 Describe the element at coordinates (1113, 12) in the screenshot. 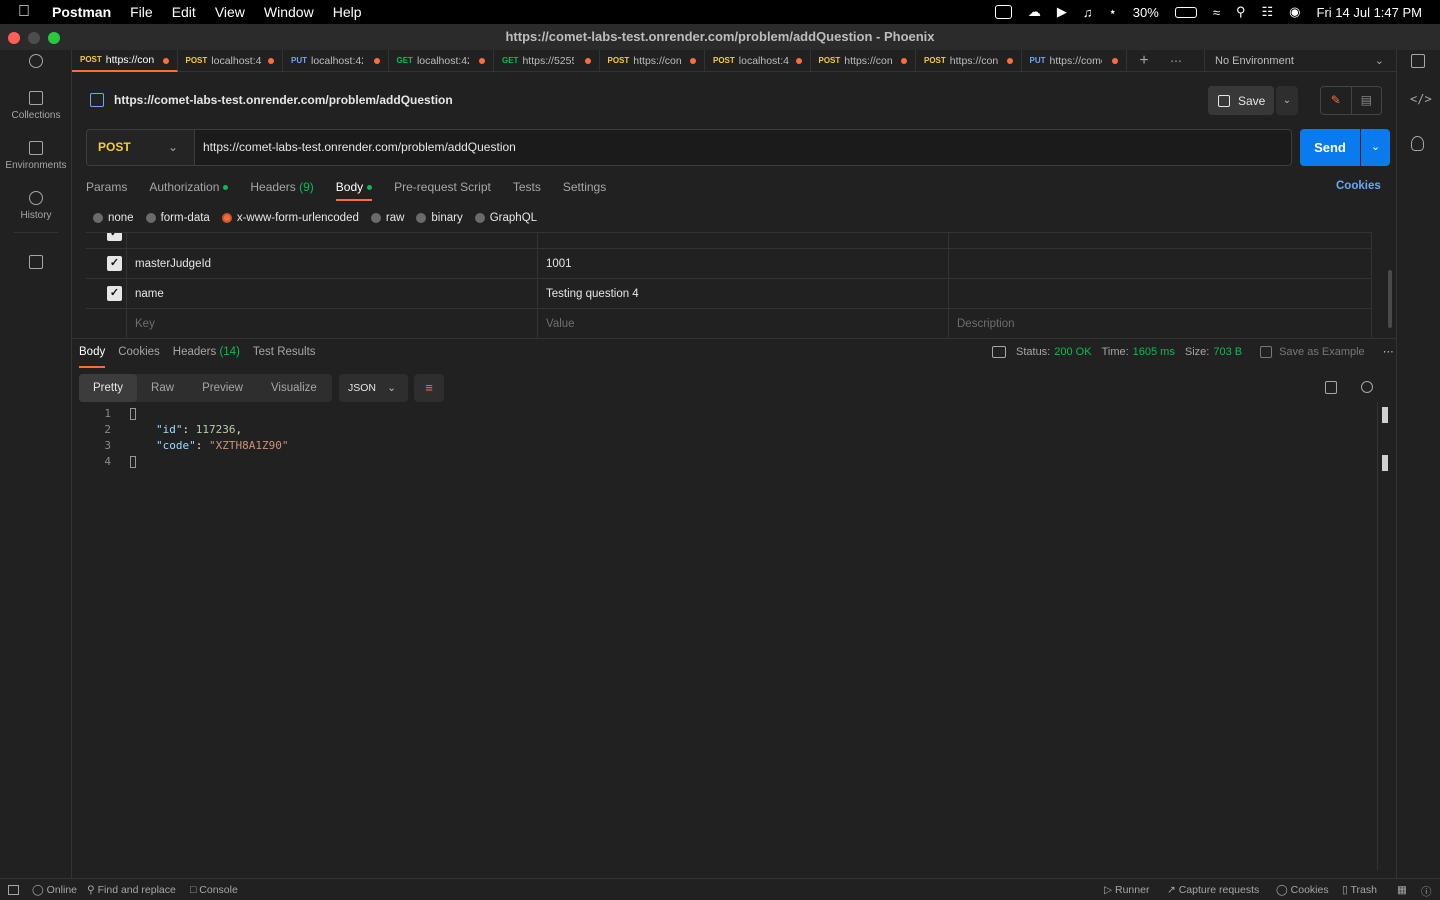

I see `bluetooth-icon: ⋆` at that location.